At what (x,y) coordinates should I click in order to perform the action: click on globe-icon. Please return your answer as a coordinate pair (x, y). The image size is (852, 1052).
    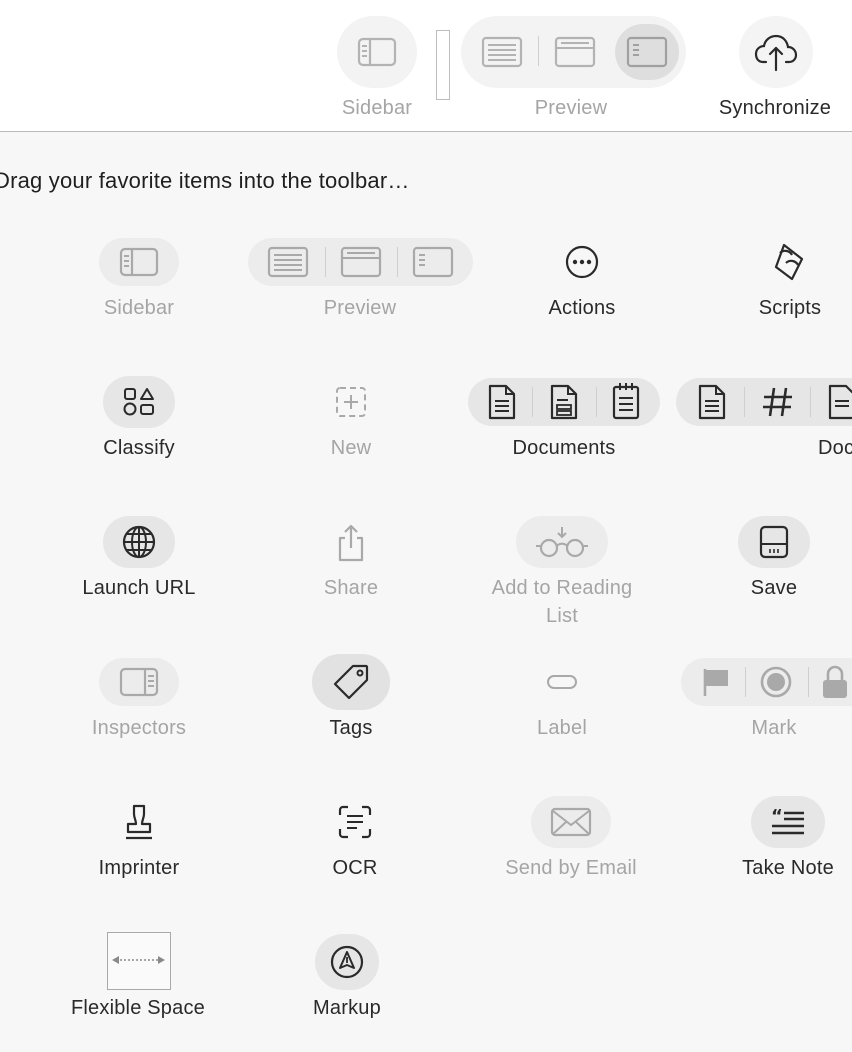
    Looking at the image, I should click on (139, 542).